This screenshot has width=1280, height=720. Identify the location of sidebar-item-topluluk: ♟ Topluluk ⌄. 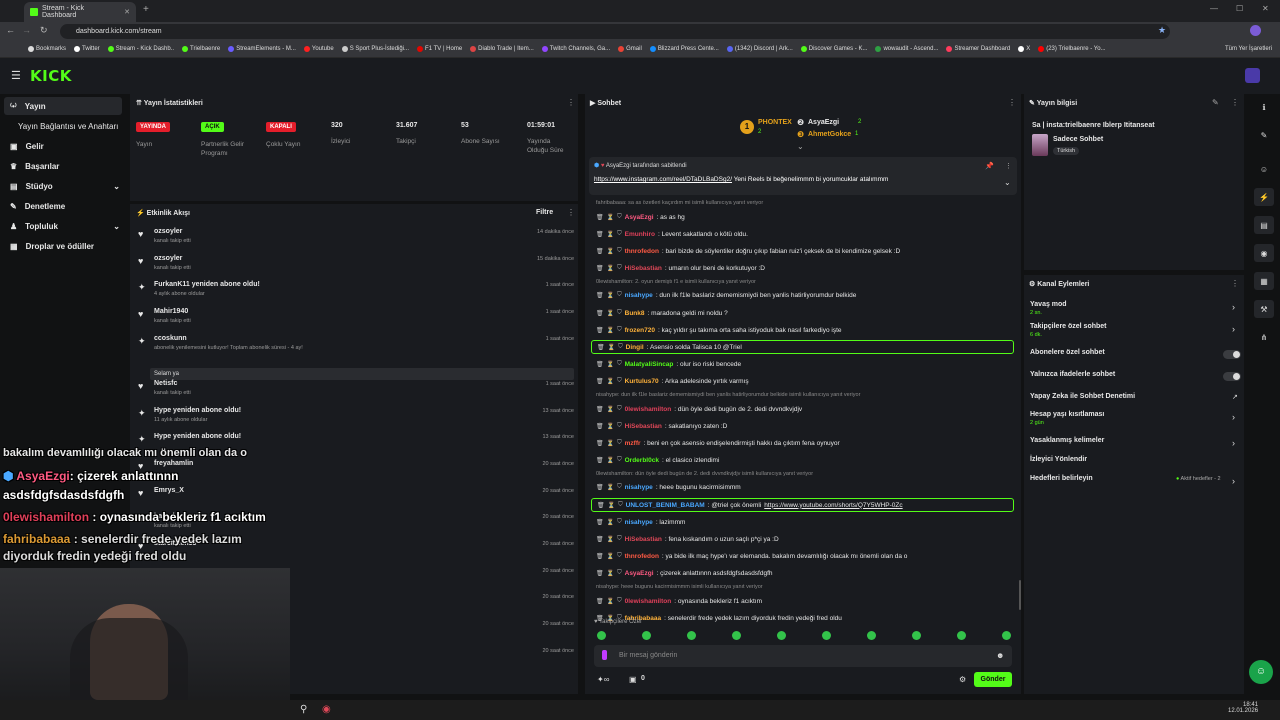
(65, 226).